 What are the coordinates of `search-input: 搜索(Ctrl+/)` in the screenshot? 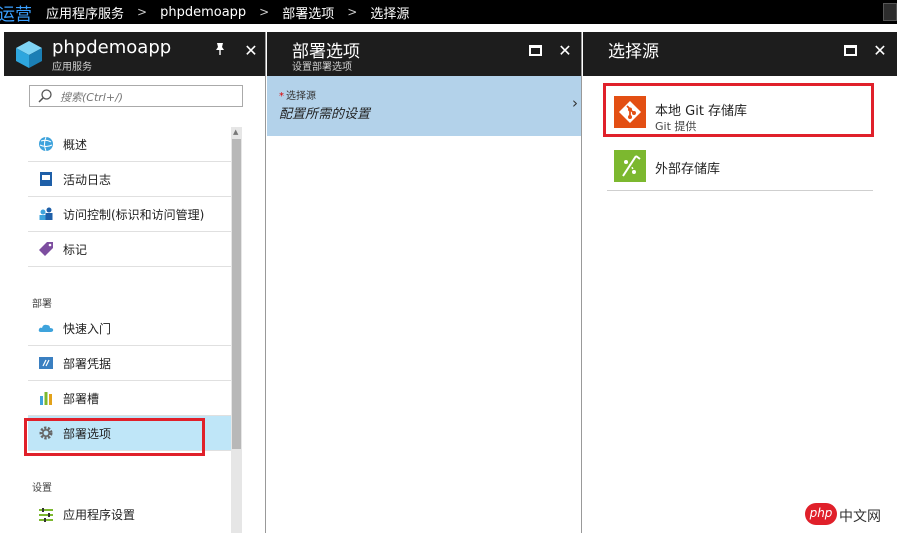 It's located at (136, 96).